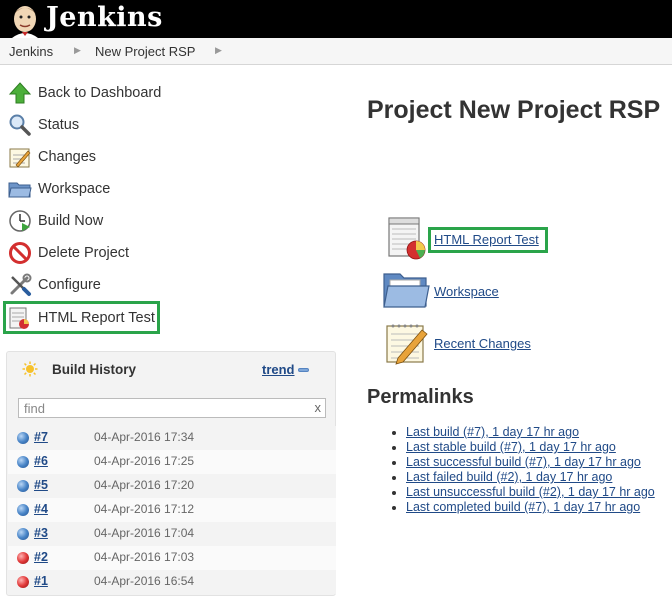 This screenshot has height=596, width=672. Describe the element at coordinates (144, 437) in the screenshot. I see `build-date: 04-Apr-2016 17:34` at that location.